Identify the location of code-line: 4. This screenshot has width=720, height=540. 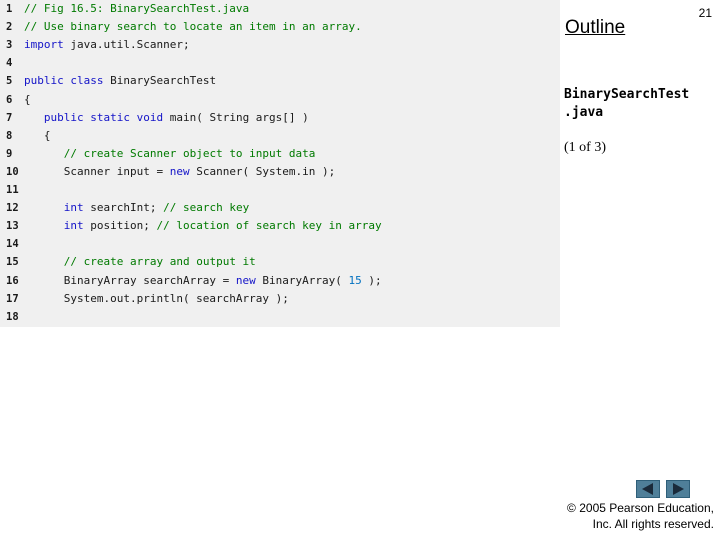
(280, 63).